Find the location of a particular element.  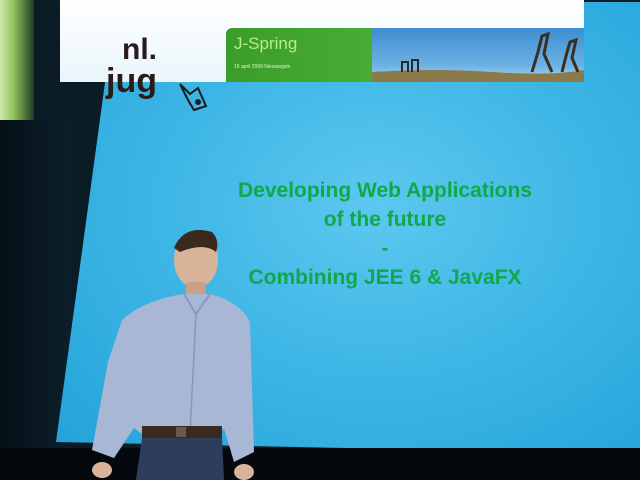

speaker-figure is located at coordinates (173, 355).